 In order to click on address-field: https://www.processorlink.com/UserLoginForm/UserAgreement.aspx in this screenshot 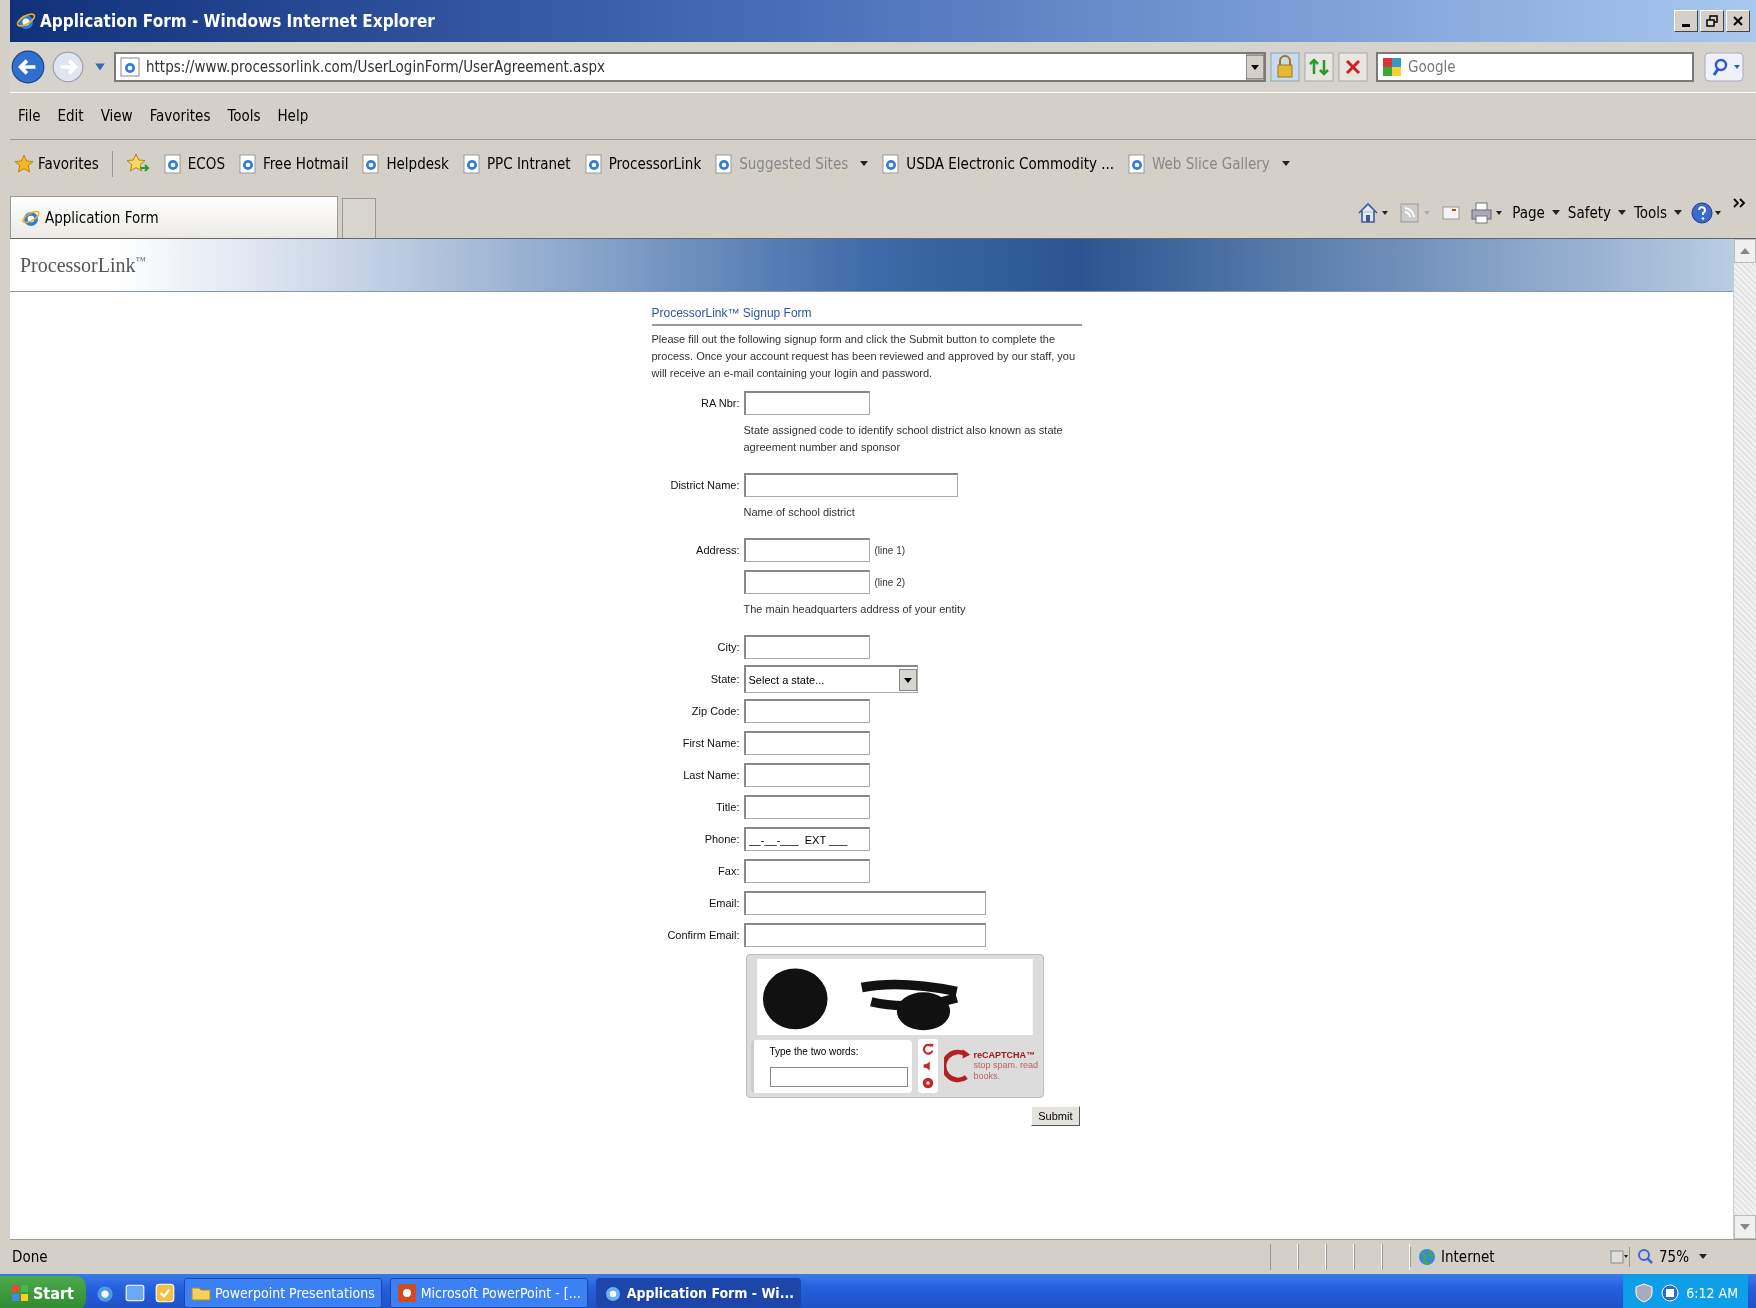, I will do `click(690, 67)`.